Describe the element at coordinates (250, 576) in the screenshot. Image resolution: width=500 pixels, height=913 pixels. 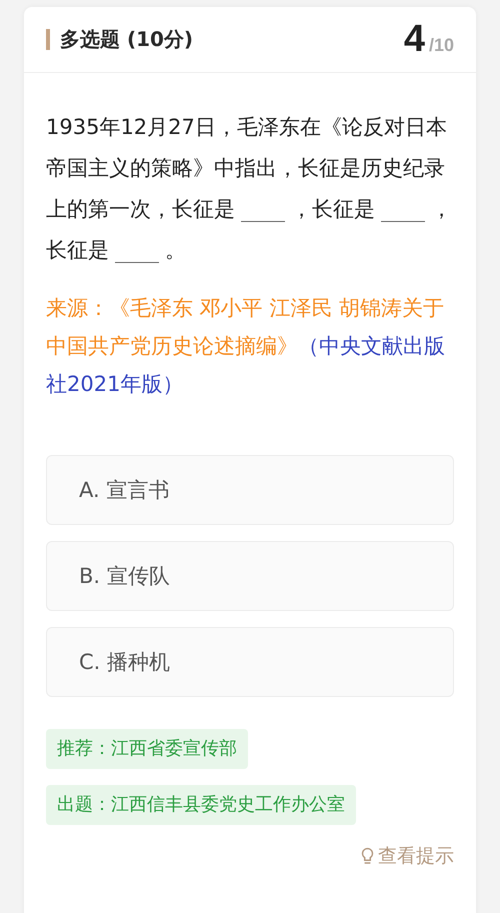
I see `answer-option: B. 宣传队` at that location.